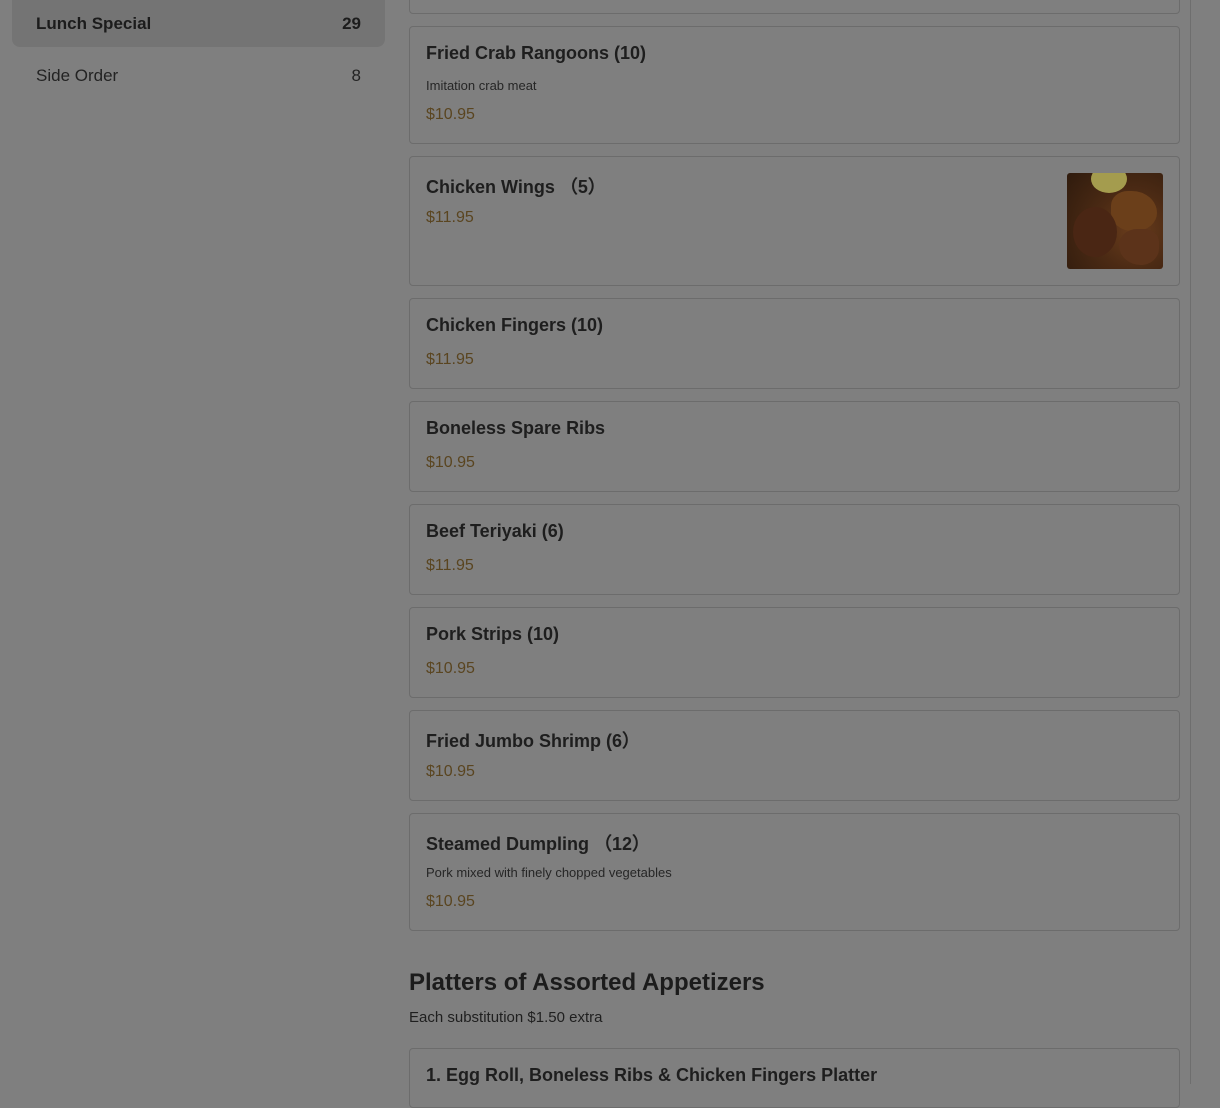 Image resolution: width=1220 pixels, height=1108 pixels. Describe the element at coordinates (516, 428) in the screenshot. I see `menu-item-name: Boneless Spare Ribs` at that location.